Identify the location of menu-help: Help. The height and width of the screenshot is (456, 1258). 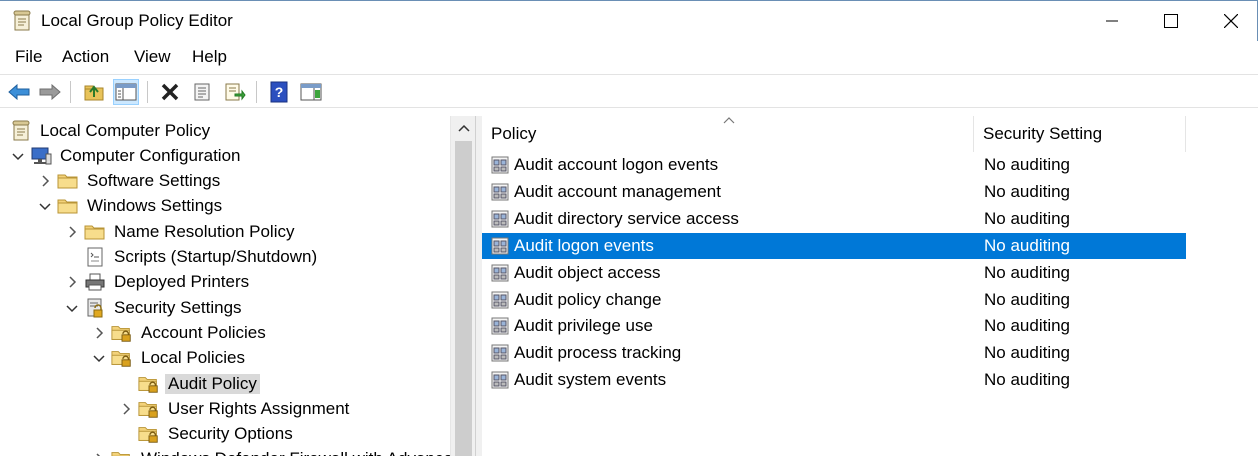
(209, 57).